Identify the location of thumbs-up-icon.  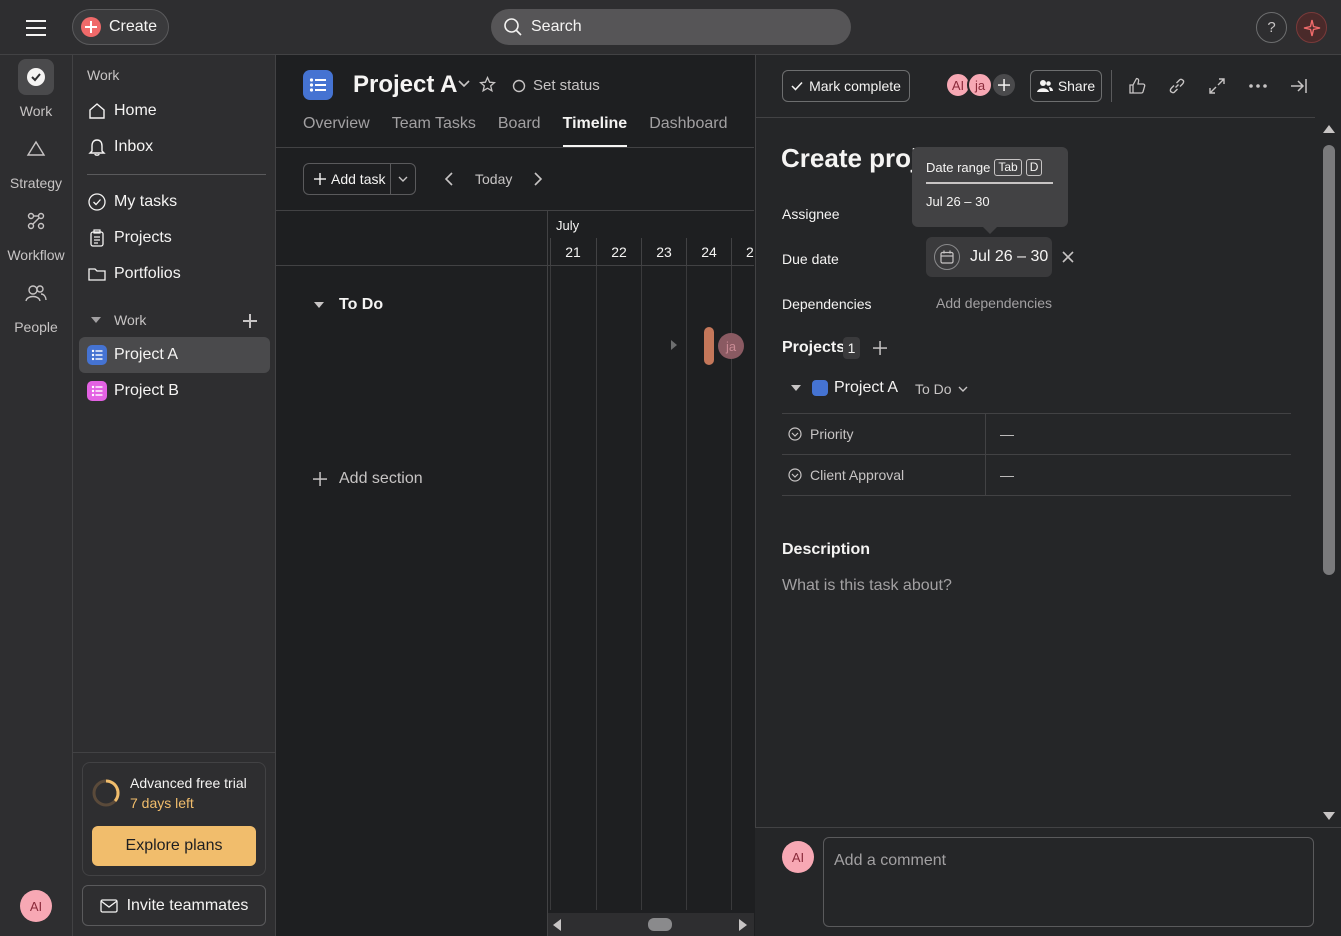
(1137, 86).